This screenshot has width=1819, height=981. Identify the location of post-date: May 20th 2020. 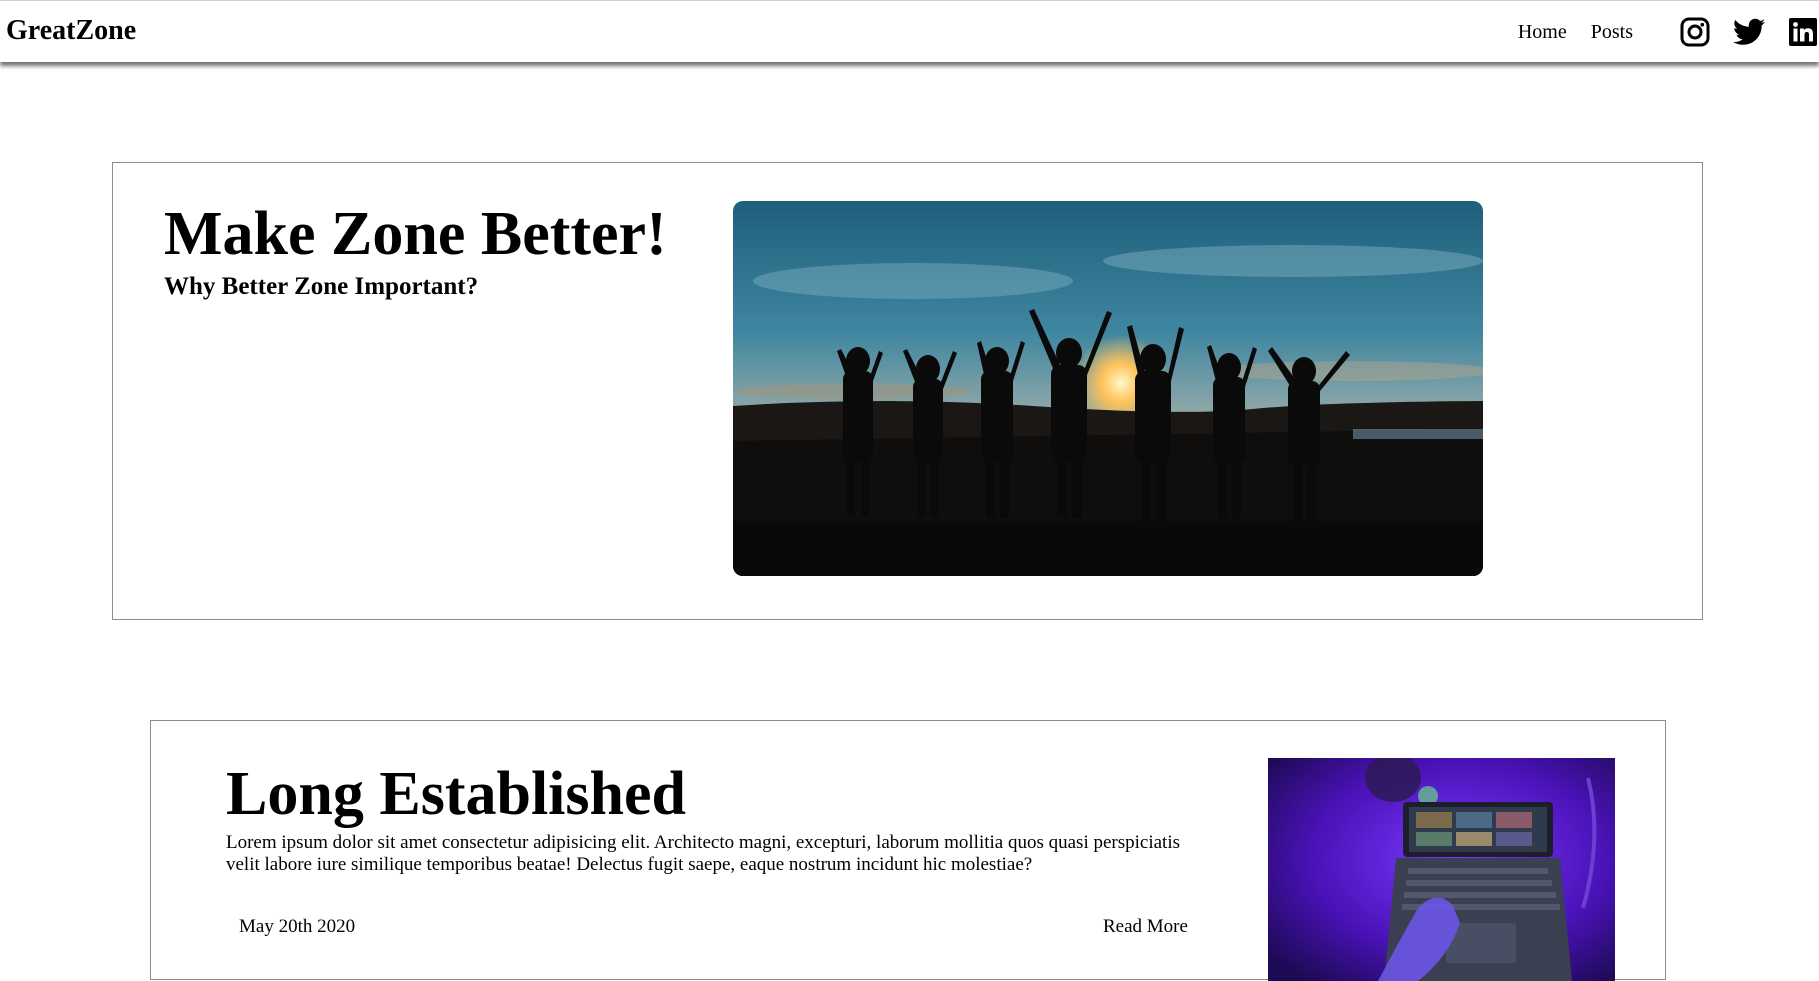
(297, 926).